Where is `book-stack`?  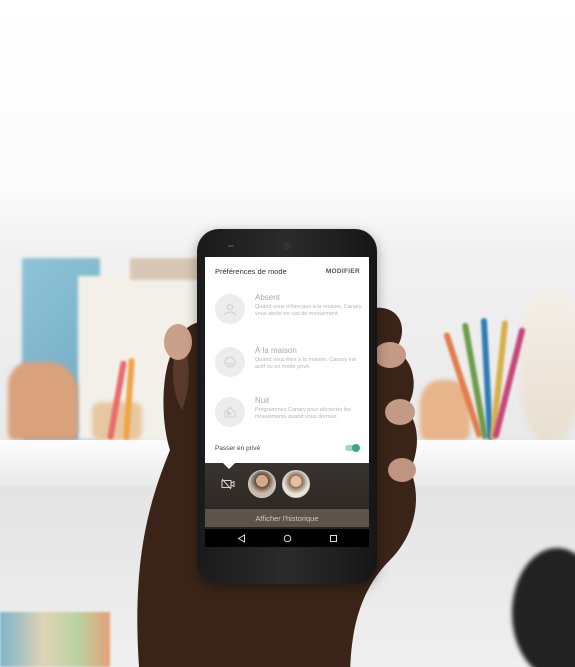 book-stack is located at coordinates (55, 639).